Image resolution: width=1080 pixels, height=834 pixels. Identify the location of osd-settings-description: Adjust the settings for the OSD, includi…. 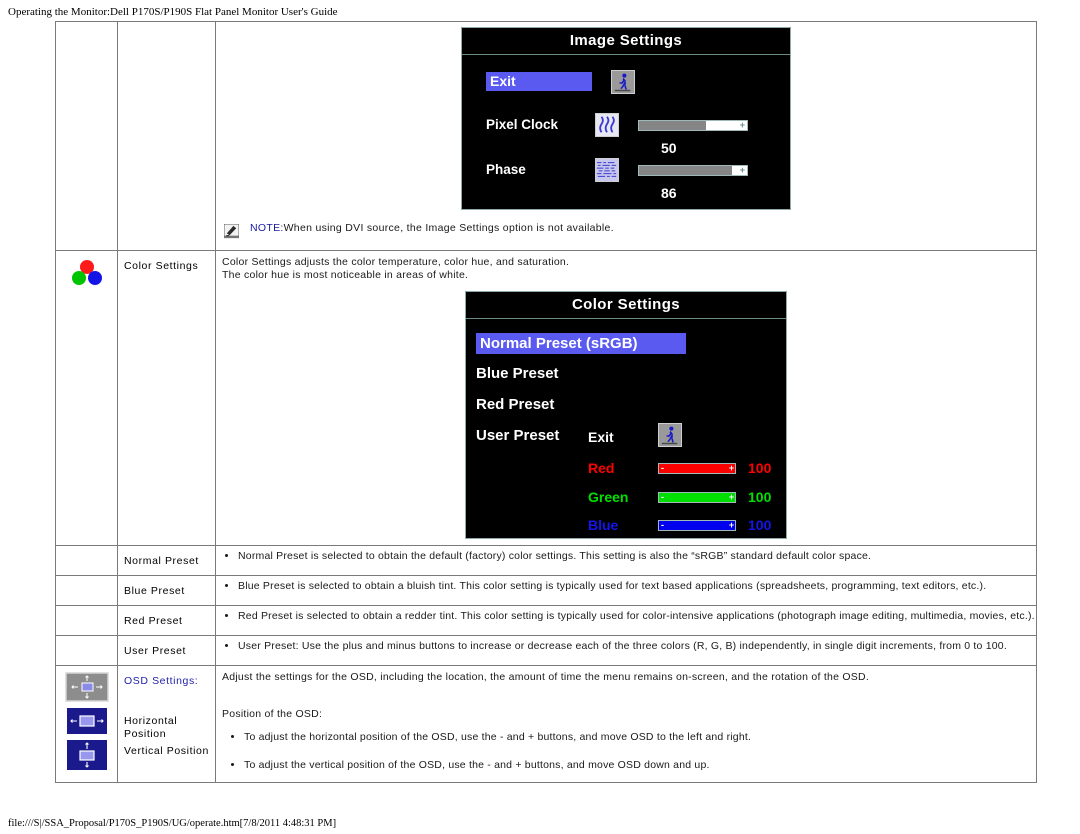
(546, 677).